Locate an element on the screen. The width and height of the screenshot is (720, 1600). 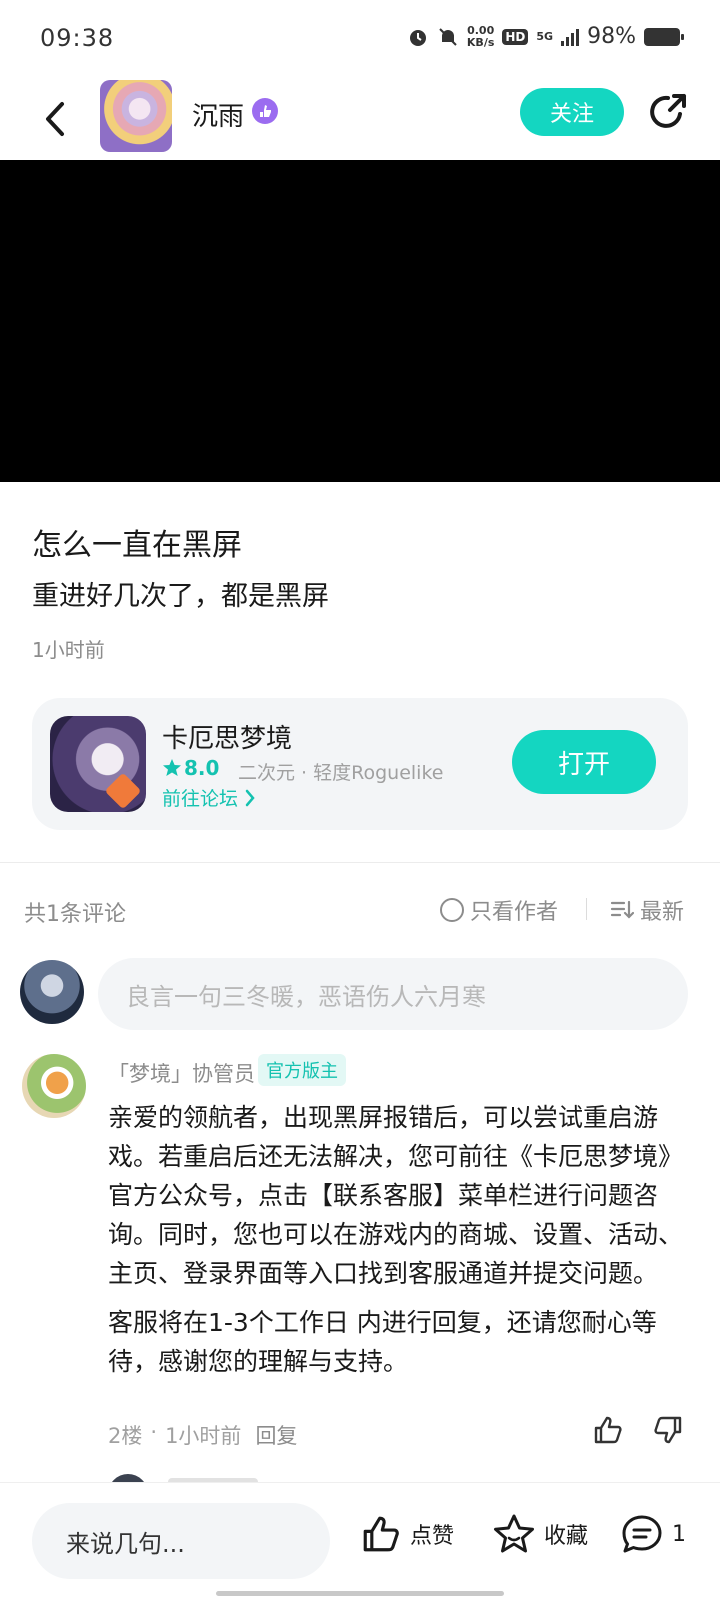
comment-count: 共1条评论 is located at coordinates (75, 914).